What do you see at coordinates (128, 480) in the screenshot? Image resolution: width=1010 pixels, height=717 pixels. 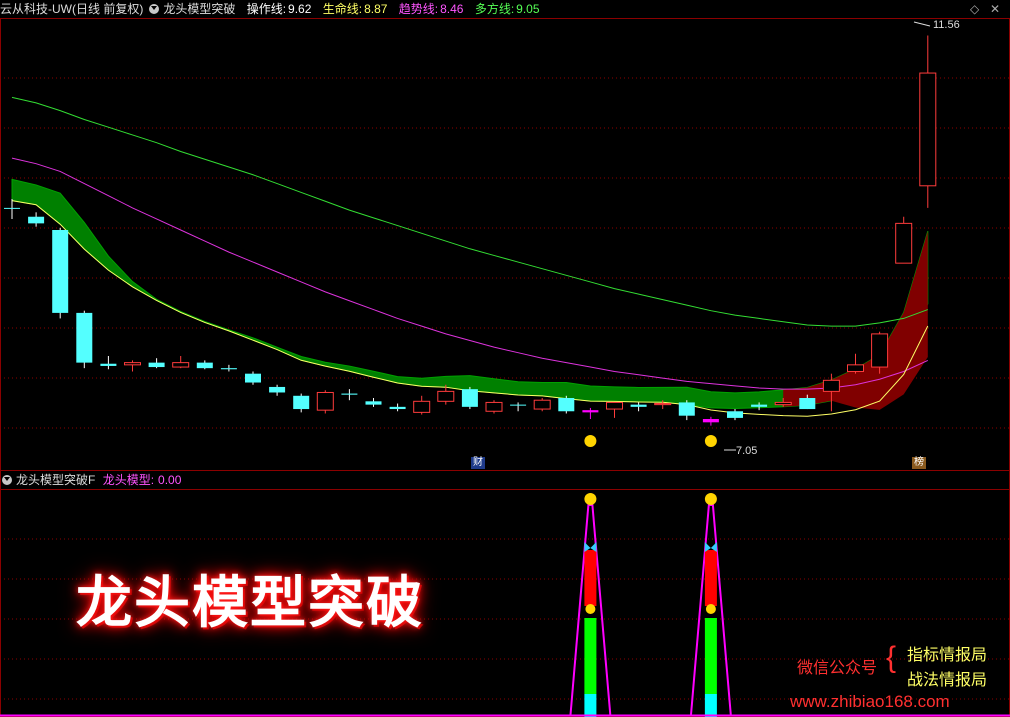 I see `sub-value-label: 龙头模型:` at bounding box center [128, 480].